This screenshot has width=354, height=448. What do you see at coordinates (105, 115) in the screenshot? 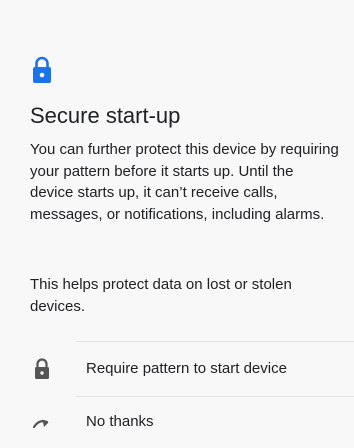
I see `page-title: Secure start-up` at bounding box center [105, 115].